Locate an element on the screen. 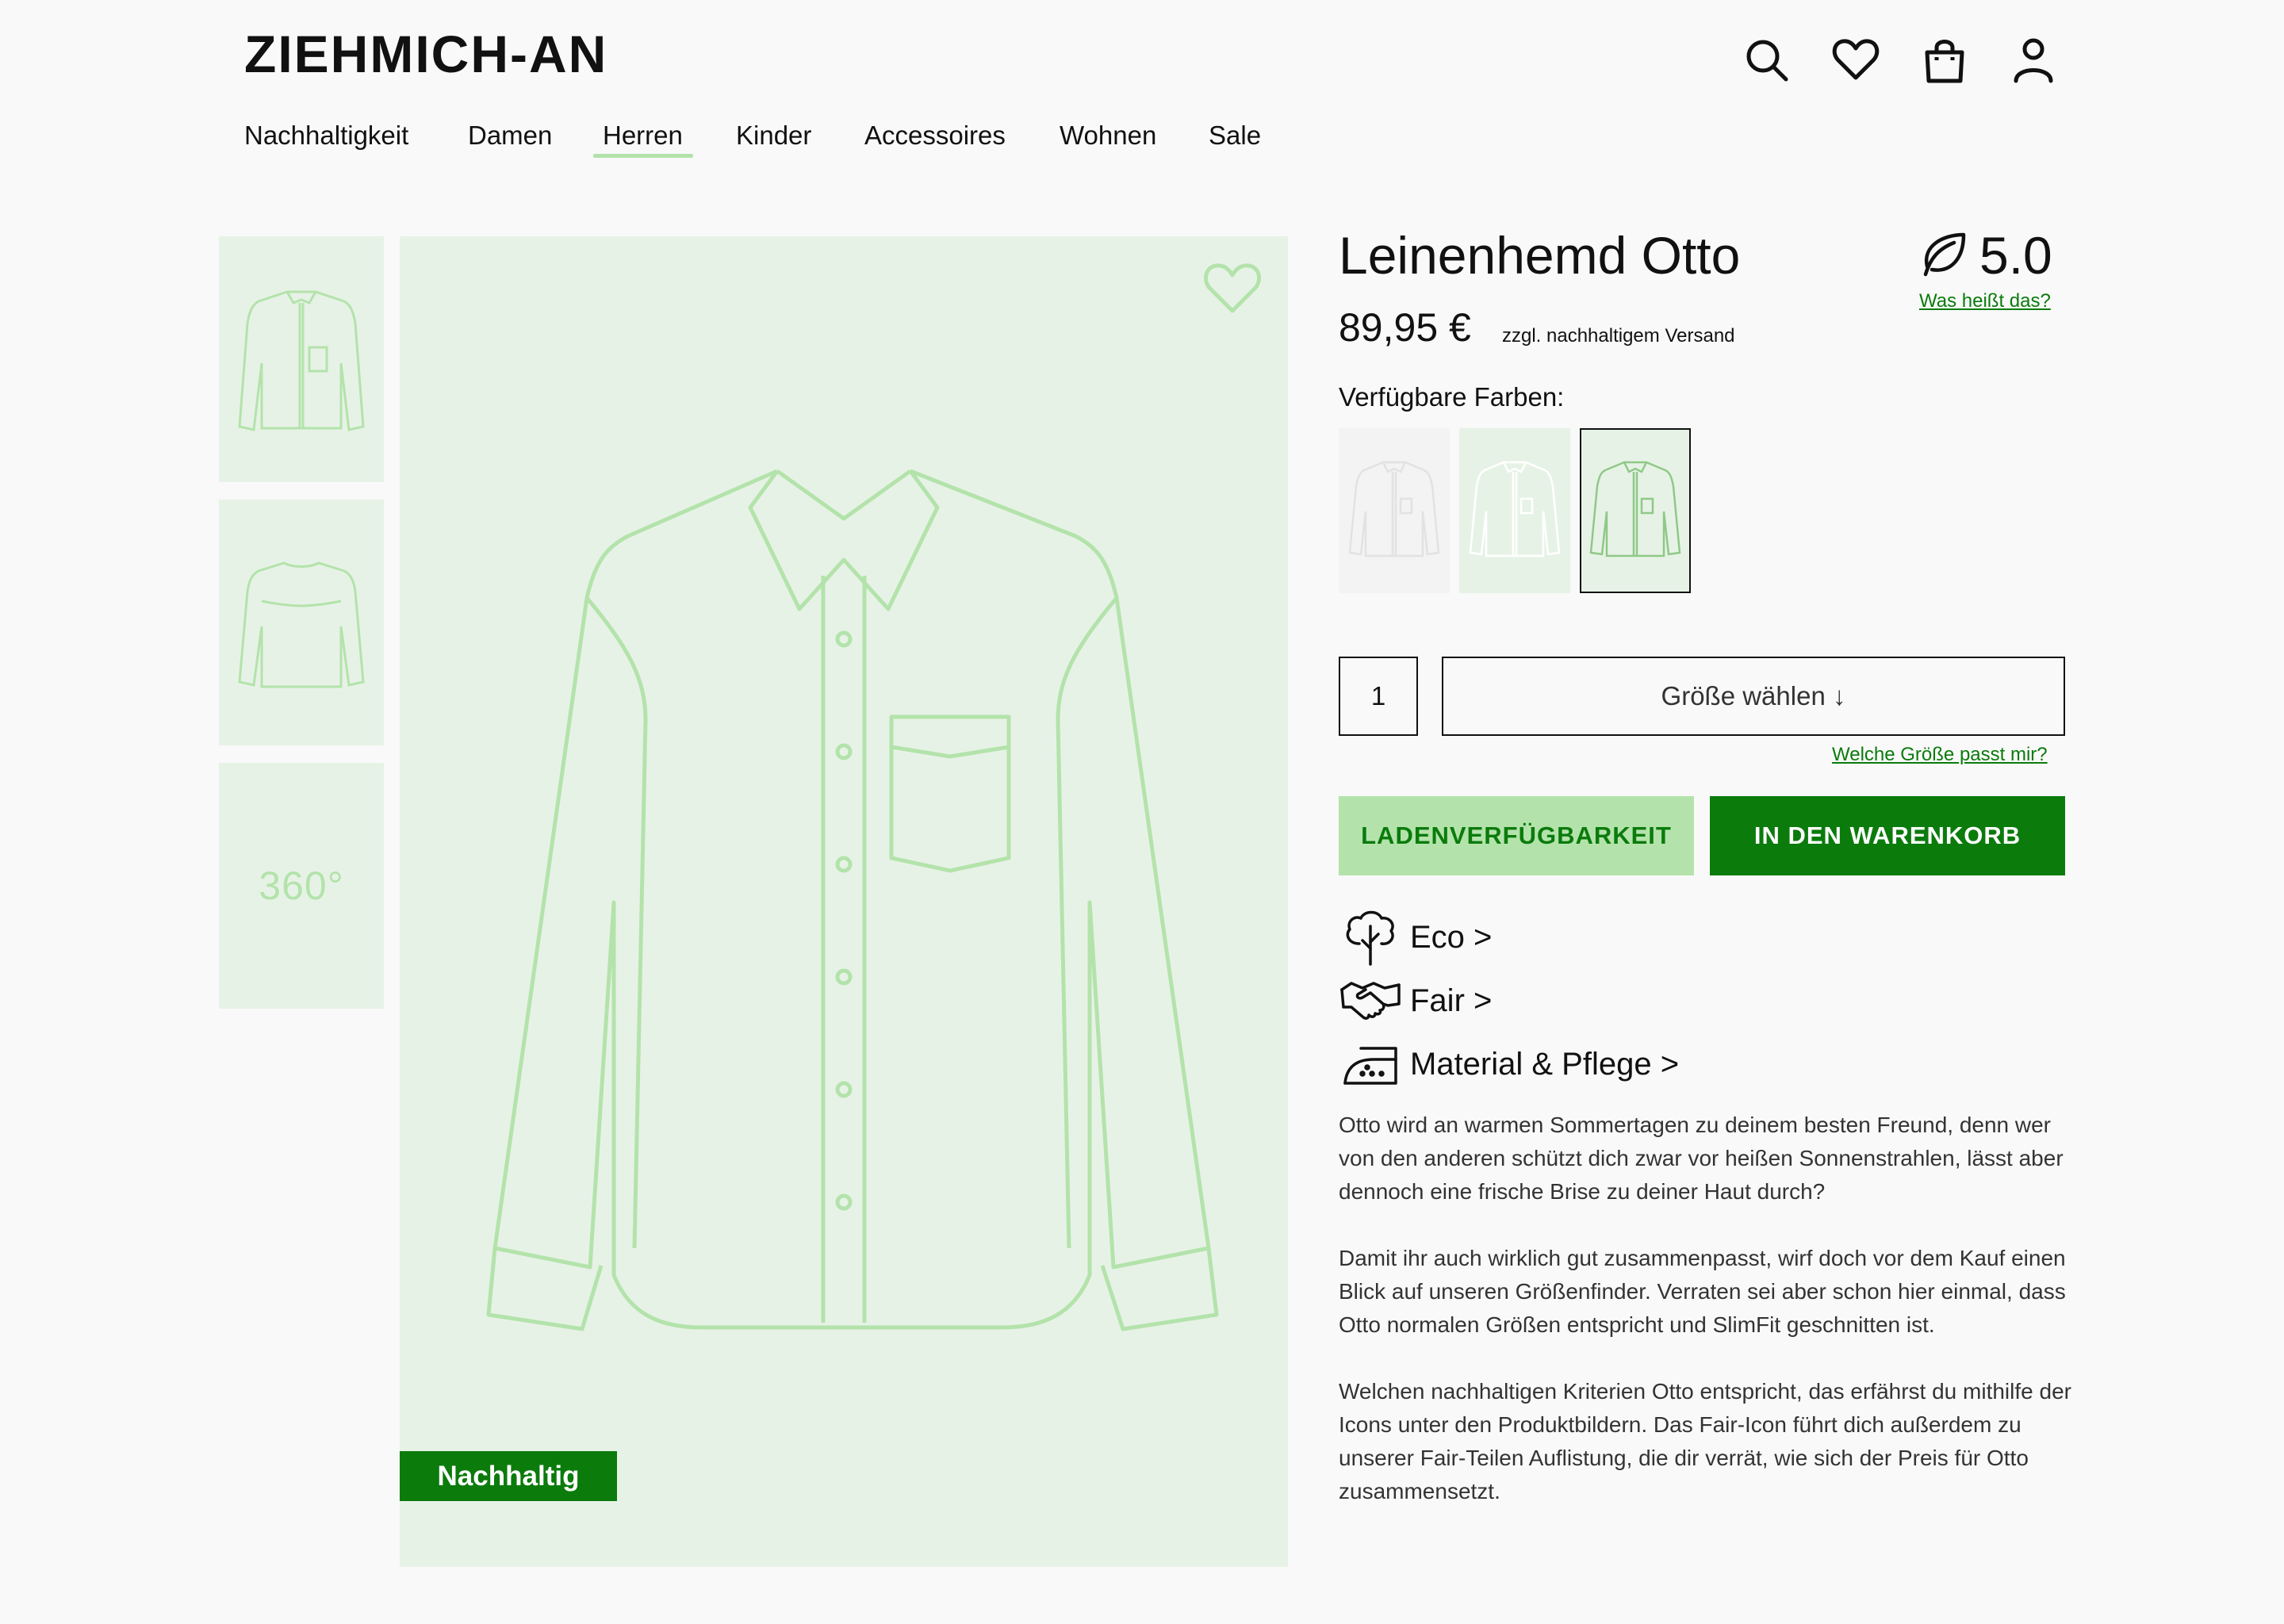  active-nav-indicator is located at coordinates (643, 156).